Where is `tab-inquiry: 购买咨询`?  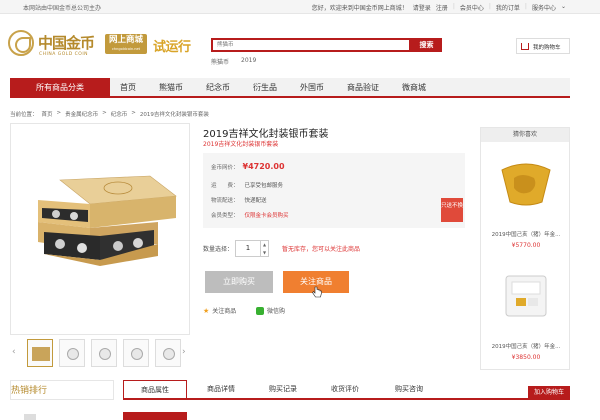
tab-inquiry: 购买咨询 is located at coordinates (409, 389).